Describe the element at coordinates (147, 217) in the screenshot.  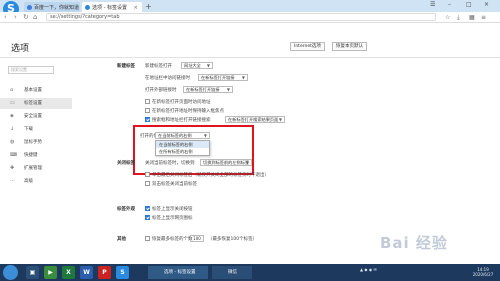
I see `checkbox-show-favicon` at that location.